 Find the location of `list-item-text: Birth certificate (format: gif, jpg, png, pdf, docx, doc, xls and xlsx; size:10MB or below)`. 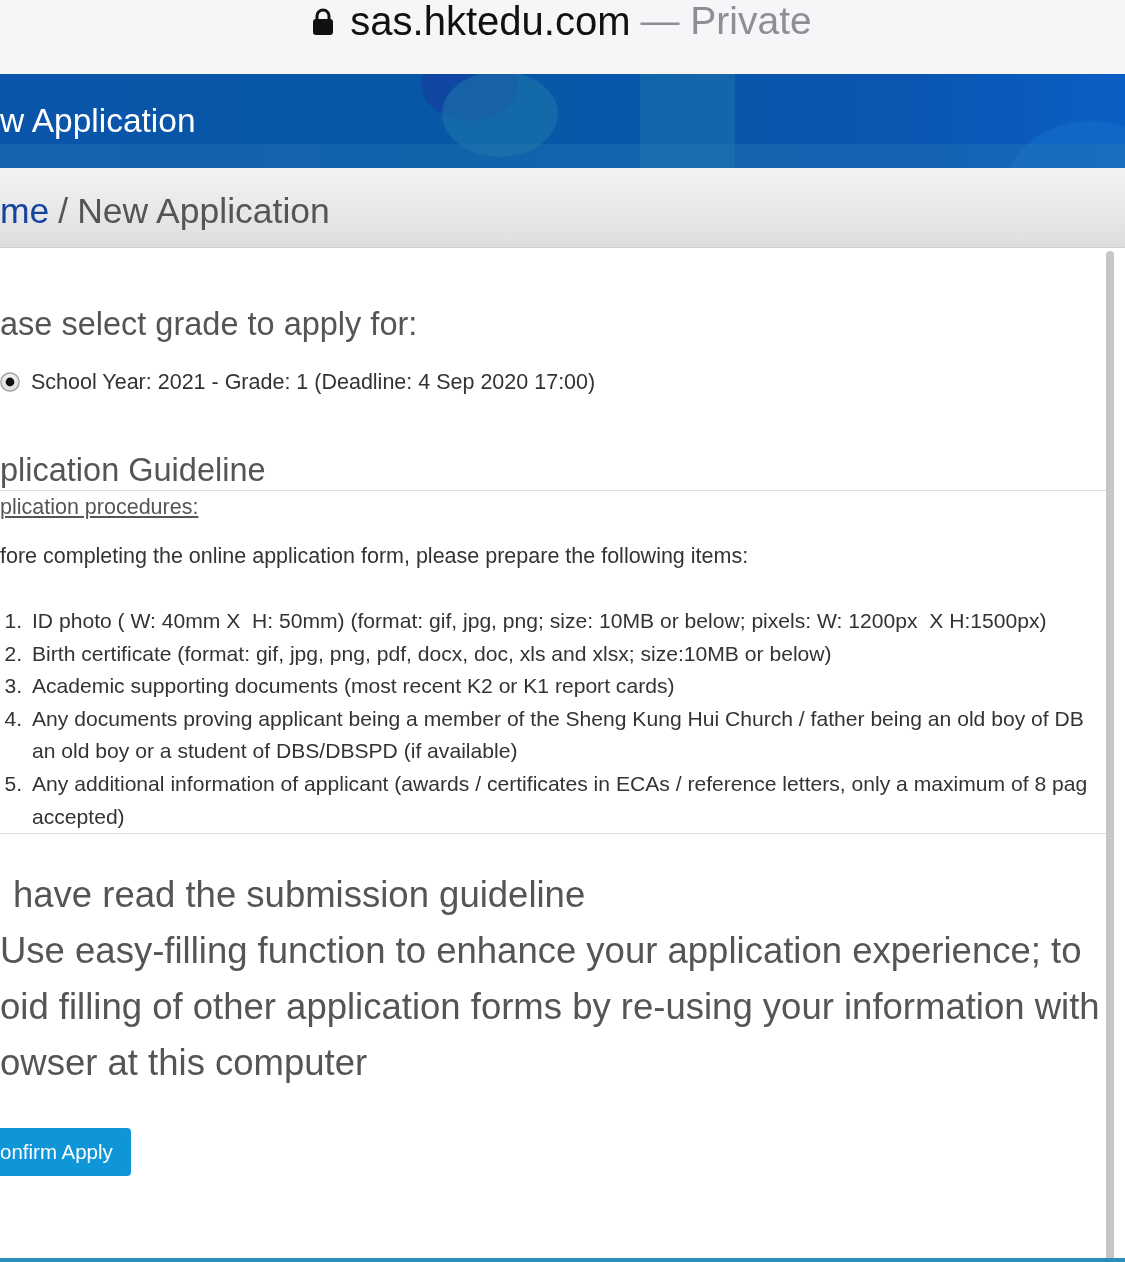

list-item-text: Birth certificate (format: gif, jpg, png, pdf, docx, doc, xls and xlsx; size:10MB or below) is located at coordinates (432, 653).